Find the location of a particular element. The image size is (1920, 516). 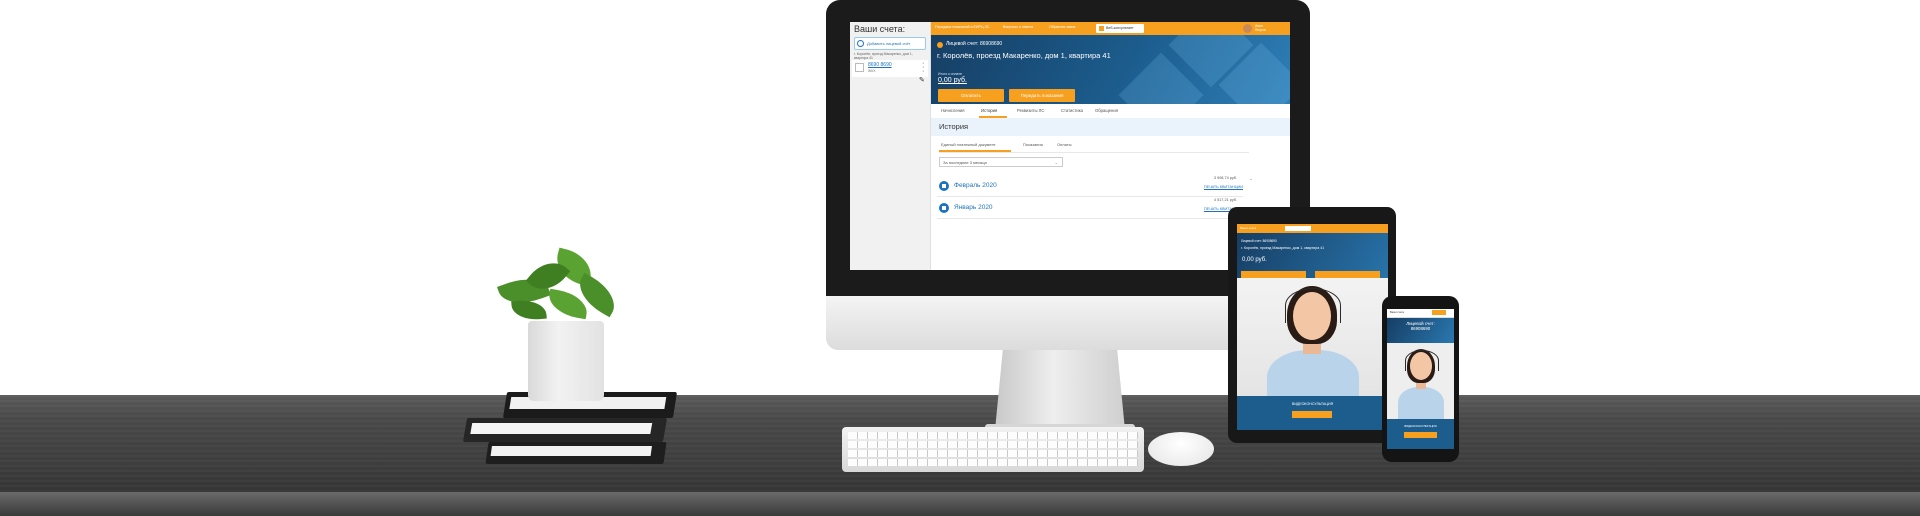

user-last-name: Петров is located at coordinates (1260, 30).